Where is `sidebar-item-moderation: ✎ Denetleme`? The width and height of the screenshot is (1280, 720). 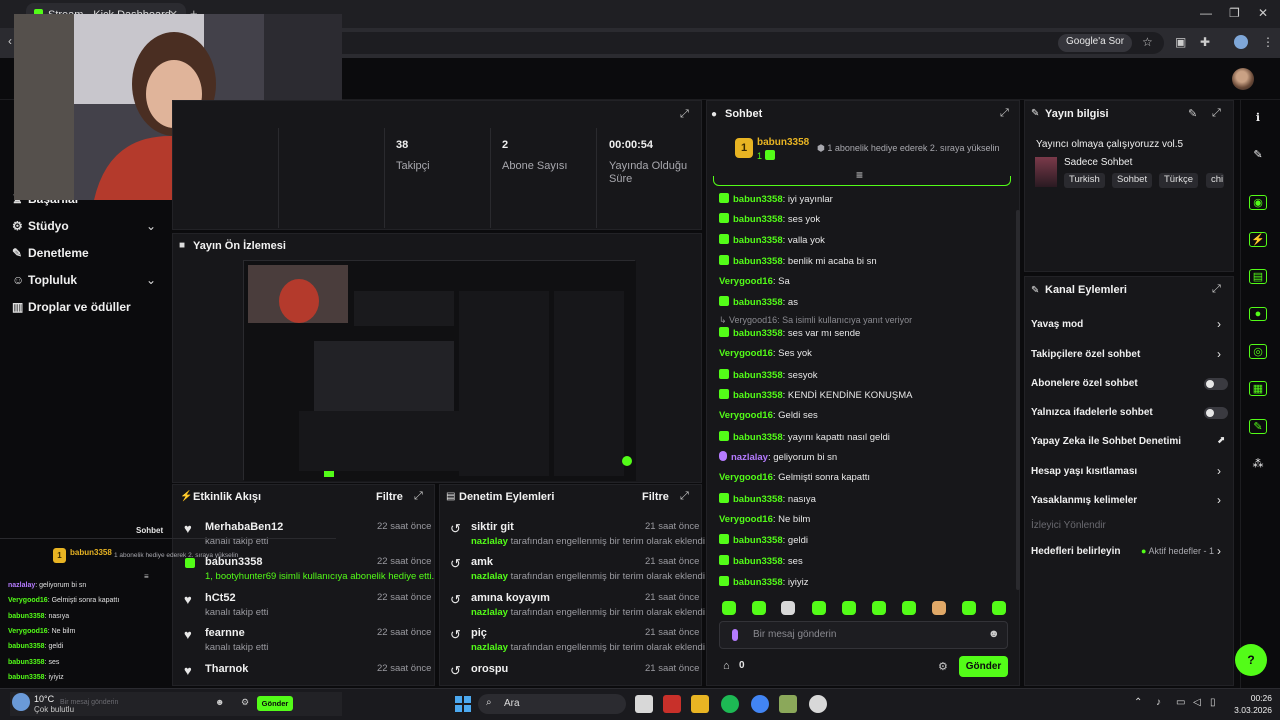 sidebar-item-moderation: ✎ Denetleme is located at coordinates (50, 253).